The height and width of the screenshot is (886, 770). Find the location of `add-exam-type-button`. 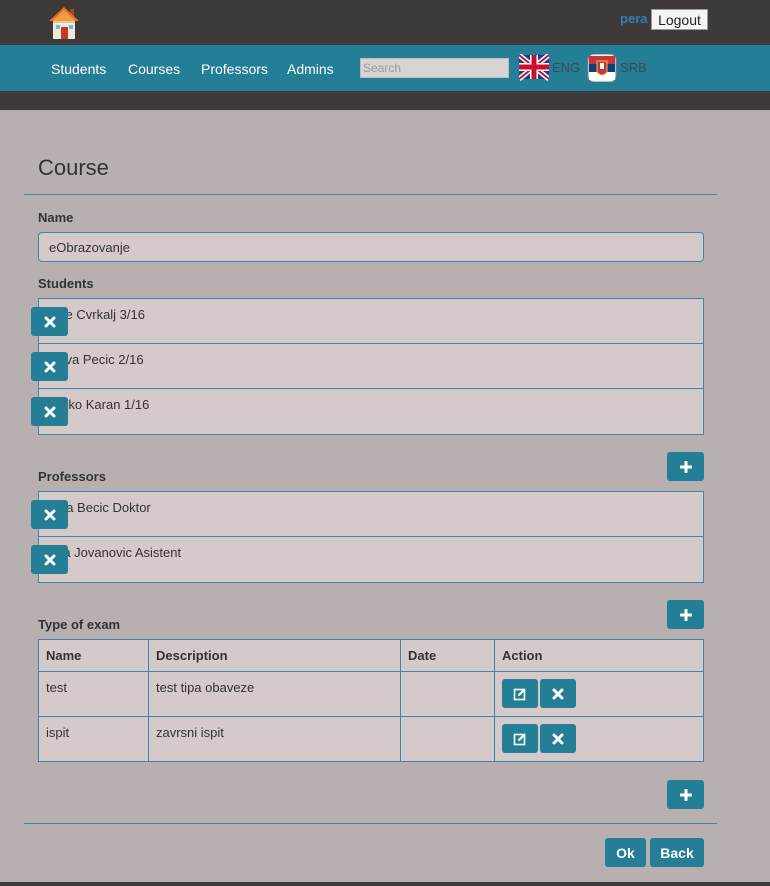

add-exam-type-button is located at coordinates (685, 794).